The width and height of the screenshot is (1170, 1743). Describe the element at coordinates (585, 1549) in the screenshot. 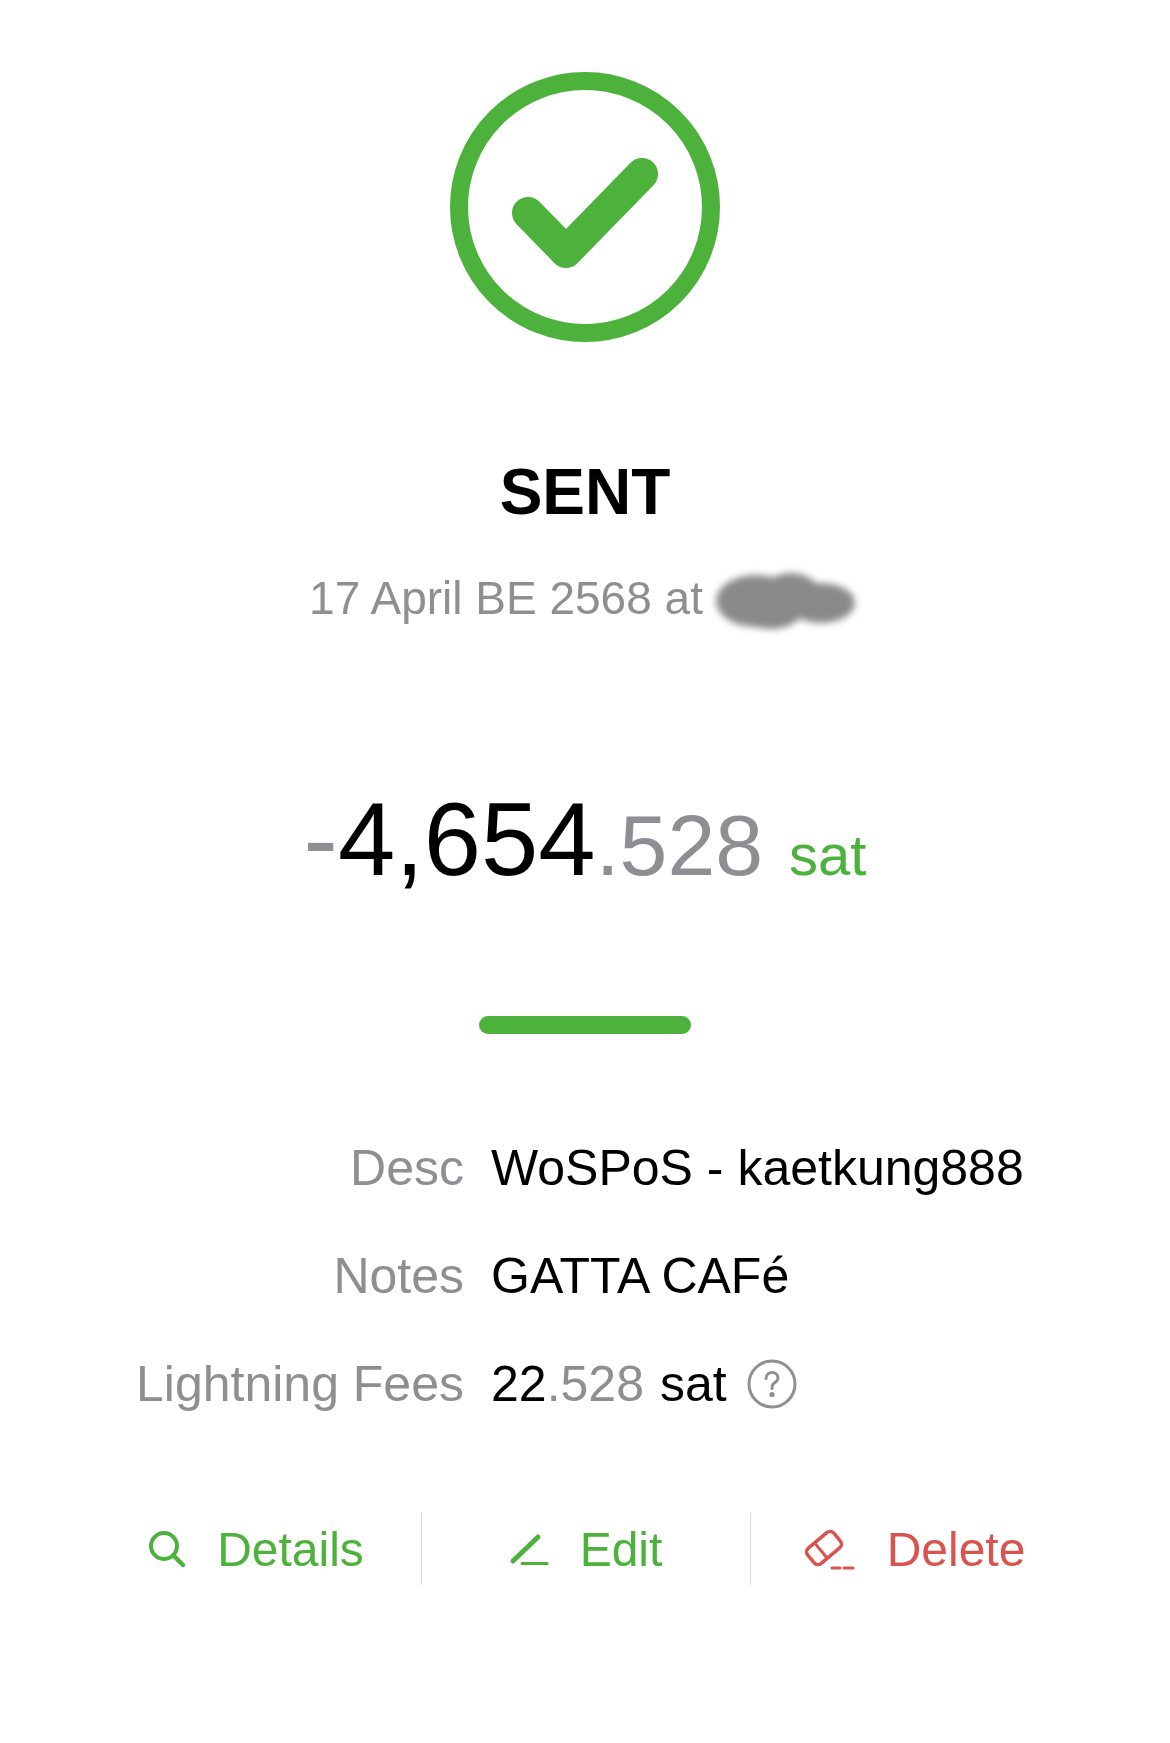

I see `edit-button: Edit` at that location.